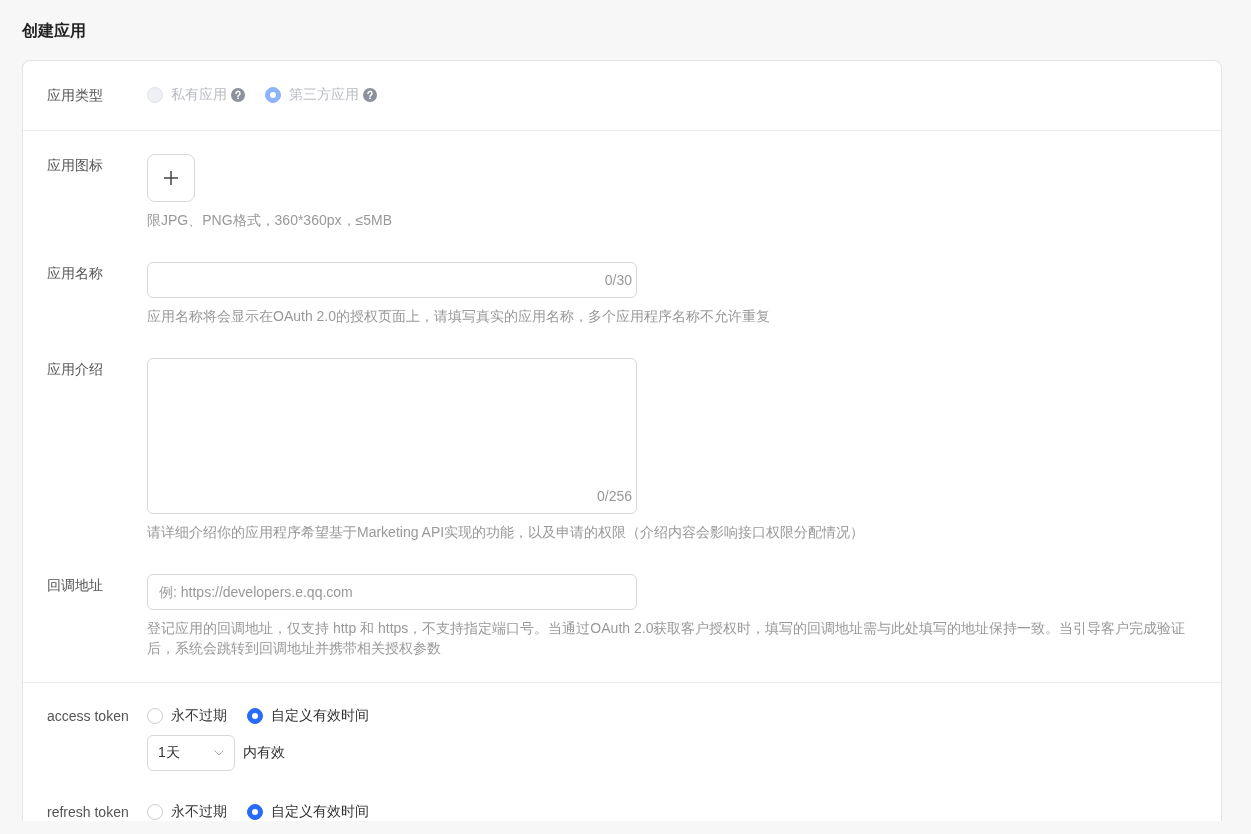  I want to click on field-label: 应用图标, so click(75, 165).